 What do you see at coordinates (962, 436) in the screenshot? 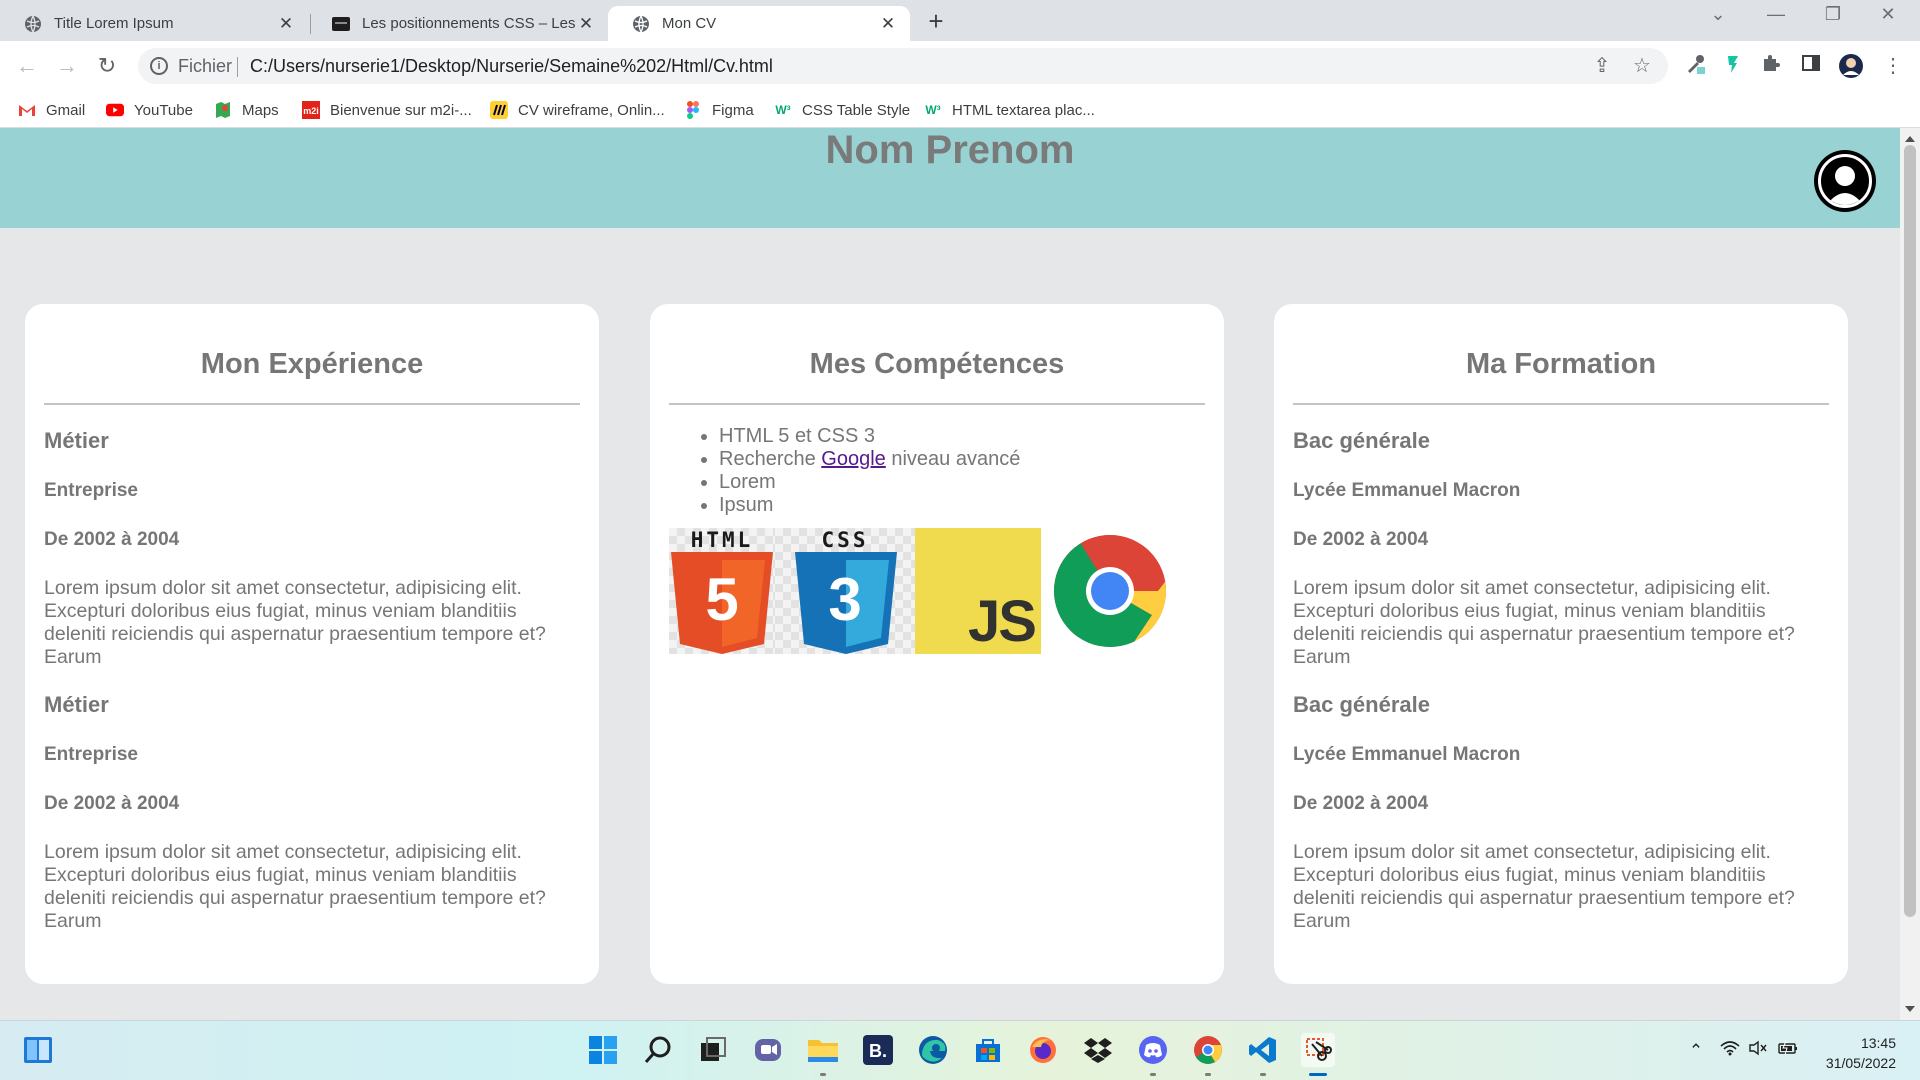
I see `skill-item: HTML 5 et CSS 3` at bounding box center [962, 436].